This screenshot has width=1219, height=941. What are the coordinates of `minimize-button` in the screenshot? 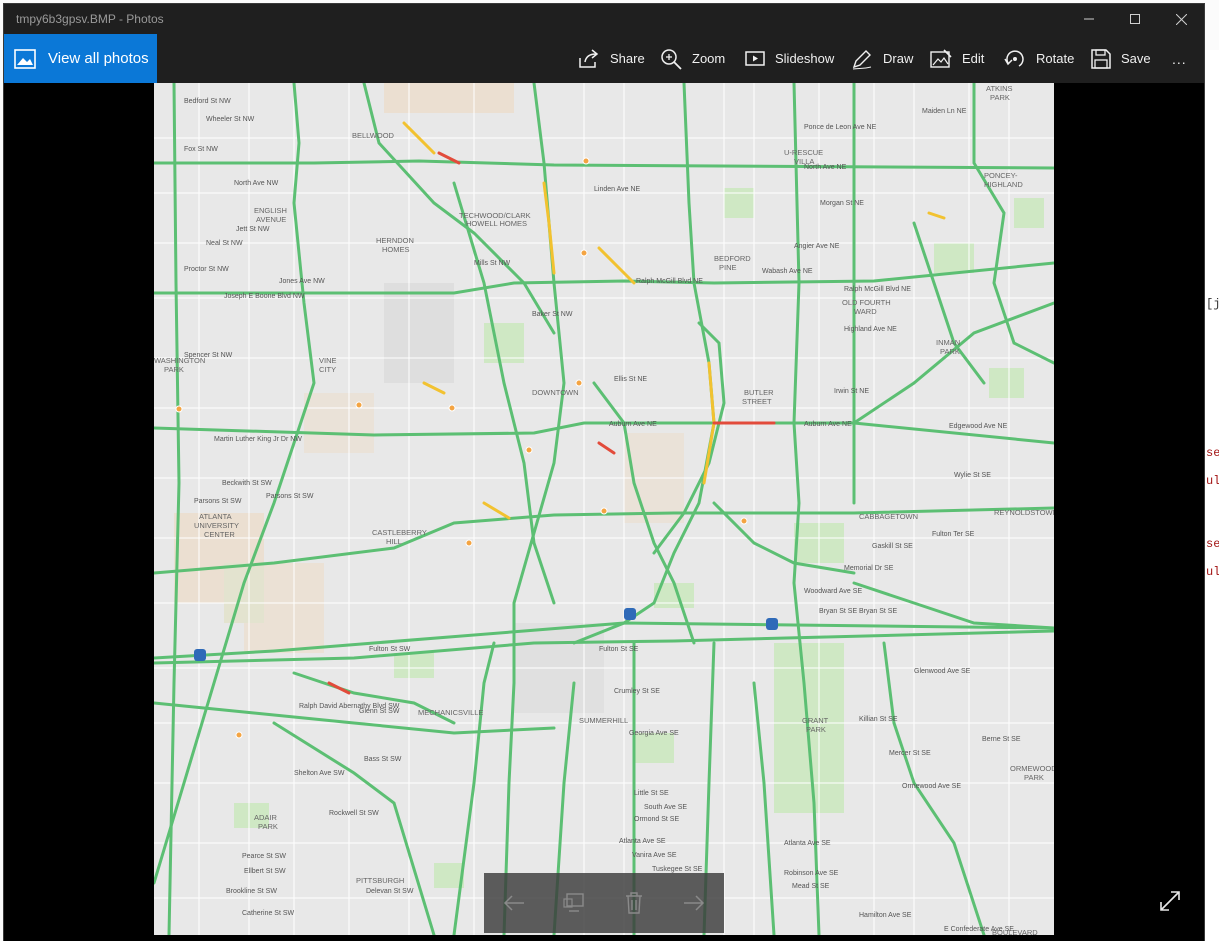 It's located at (1089, 19).